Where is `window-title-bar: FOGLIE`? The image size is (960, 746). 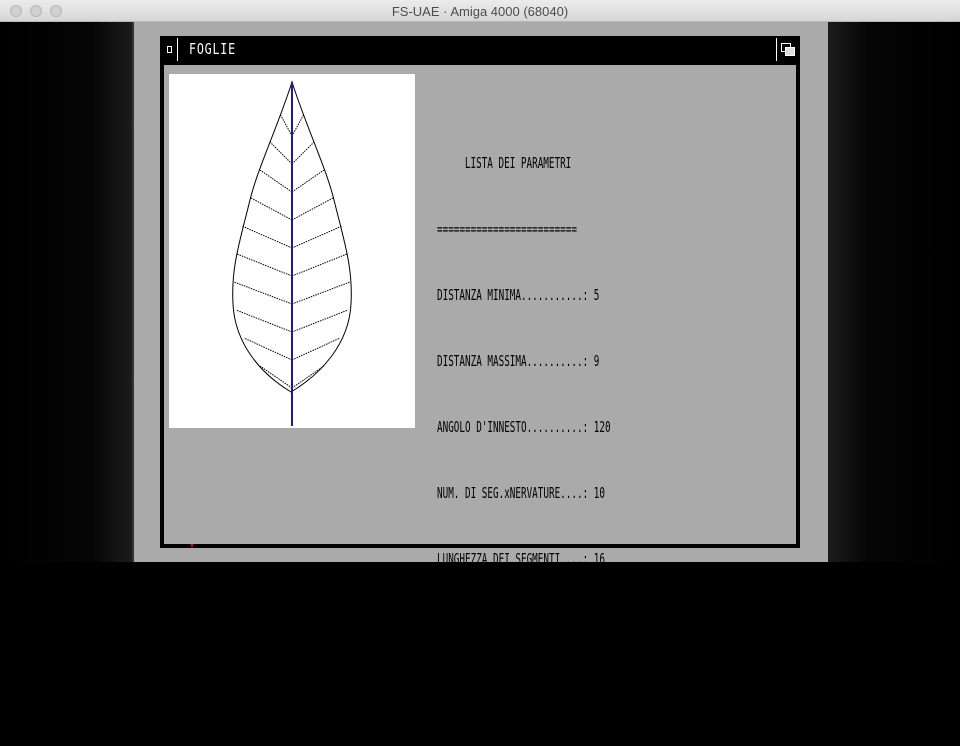 window-title-bar: FOGLIE is located at coordinates (480, 49).